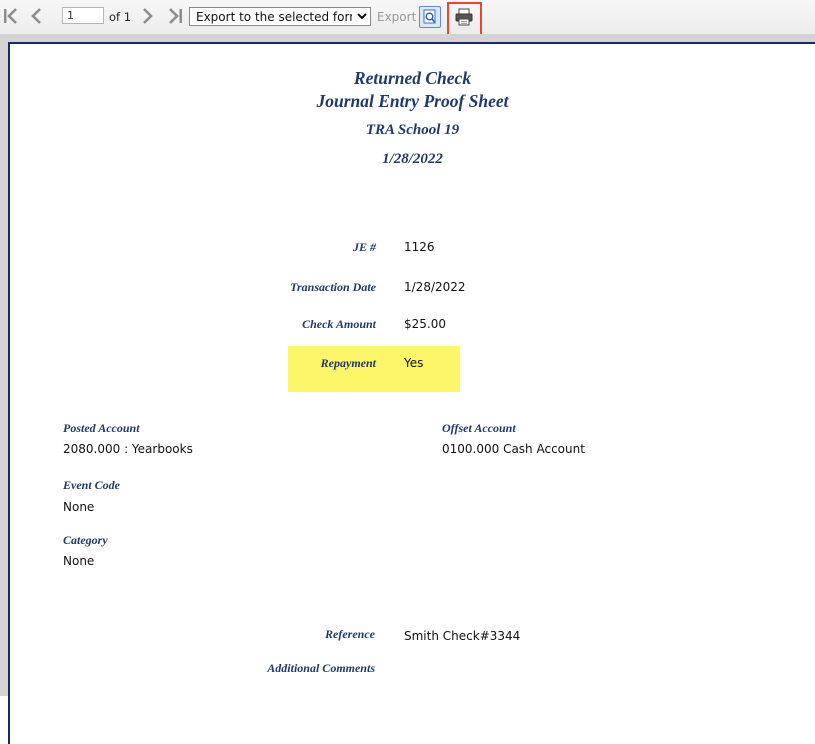  I want to click on additional-comments-label: Additional Comments, so click(321, 668).